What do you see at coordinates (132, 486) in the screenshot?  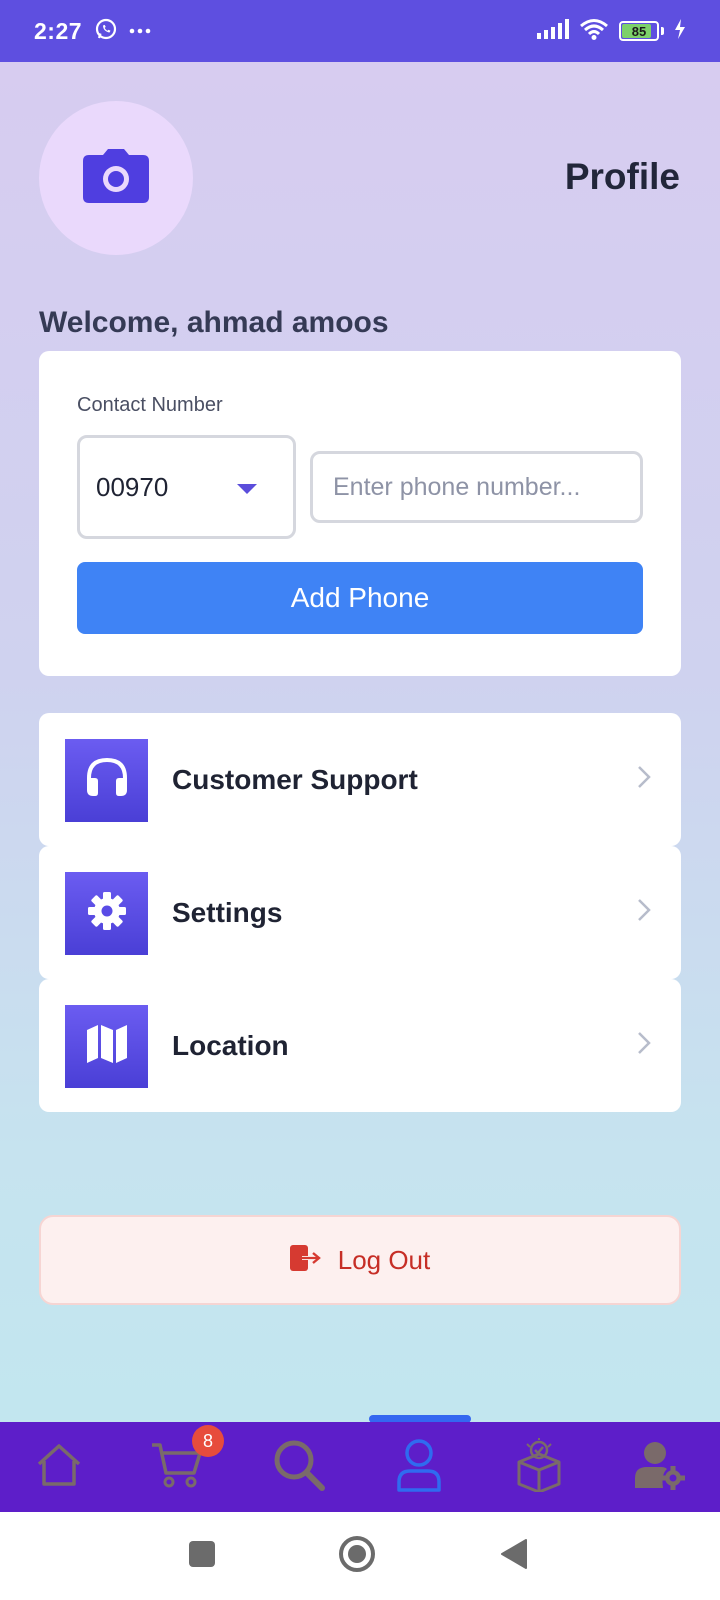 I see `country-code-value: 00970` at bounding box center [132, 486].